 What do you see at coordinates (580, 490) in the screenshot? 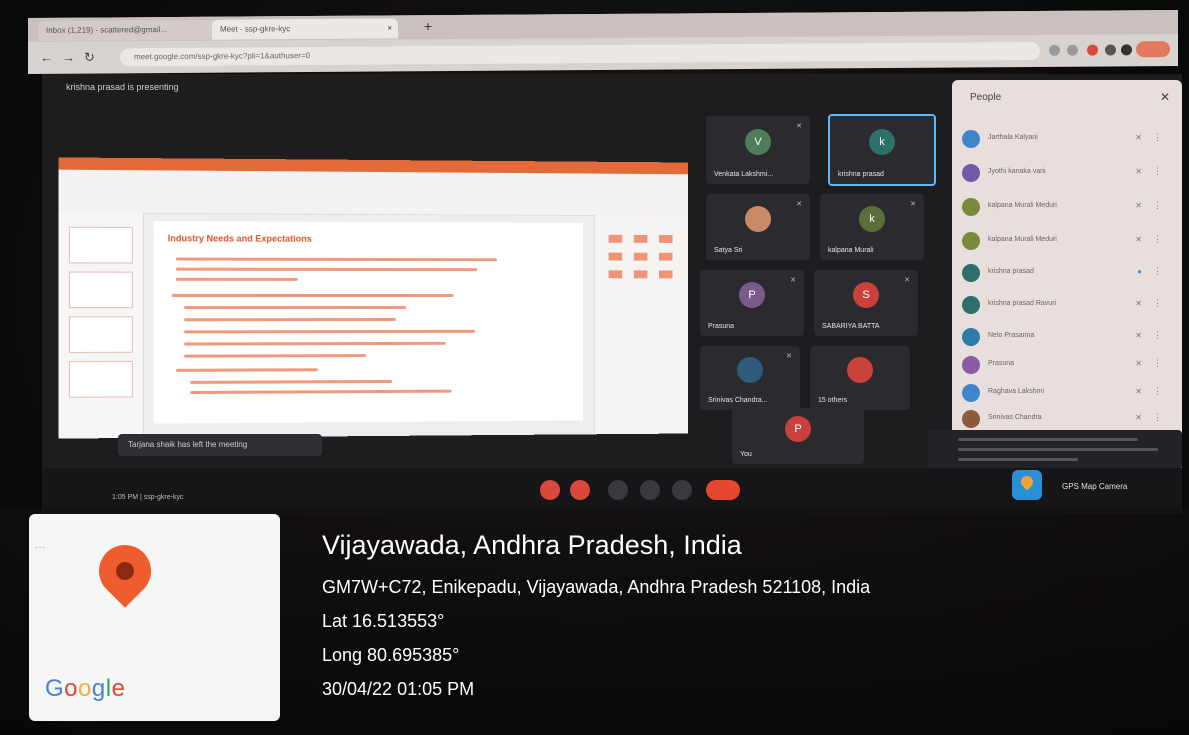
I see `camera-off-icon` at bounding box center [580, 490].